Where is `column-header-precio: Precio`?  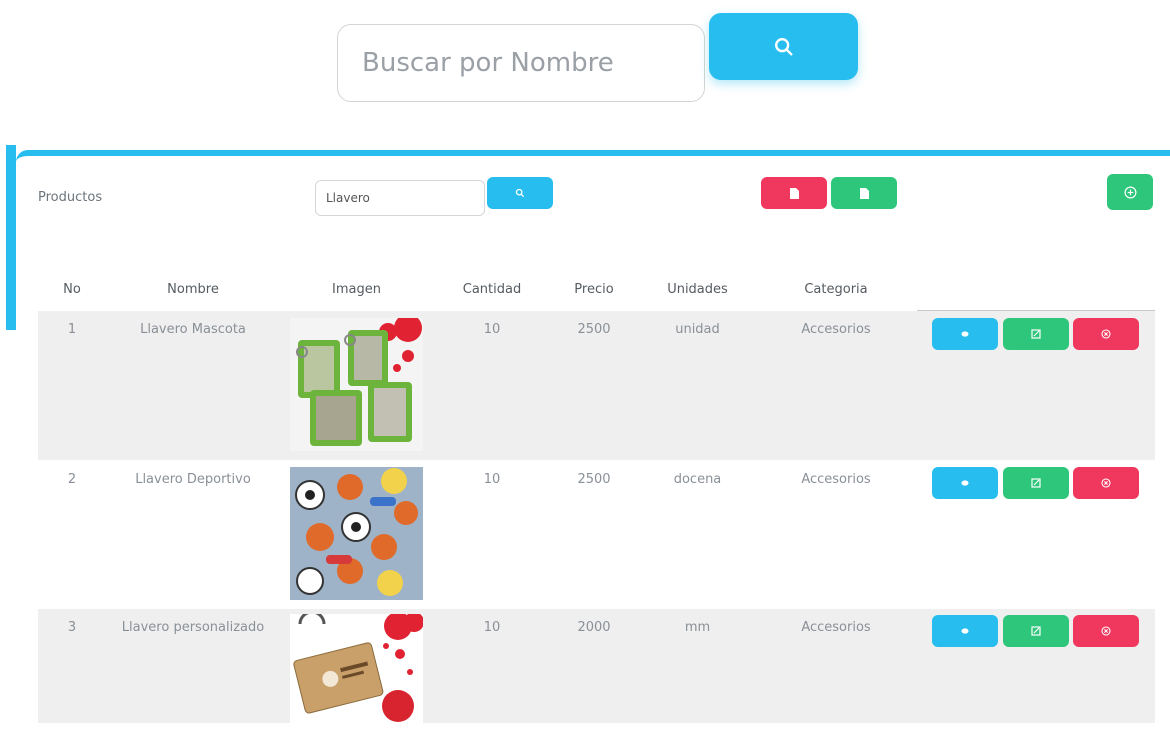 column-header-precio: Precio is located at coordinates (594, 289).